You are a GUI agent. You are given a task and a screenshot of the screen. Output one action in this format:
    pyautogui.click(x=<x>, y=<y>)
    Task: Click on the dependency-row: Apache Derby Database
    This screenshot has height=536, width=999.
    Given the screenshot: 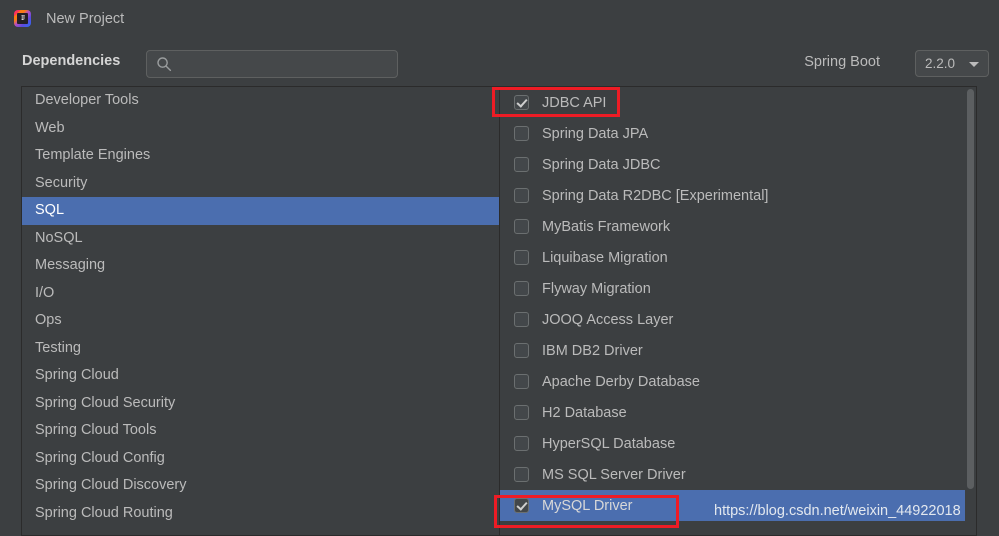 What is the action you would take?
    pyautogui.click(x=738, y=381)
    